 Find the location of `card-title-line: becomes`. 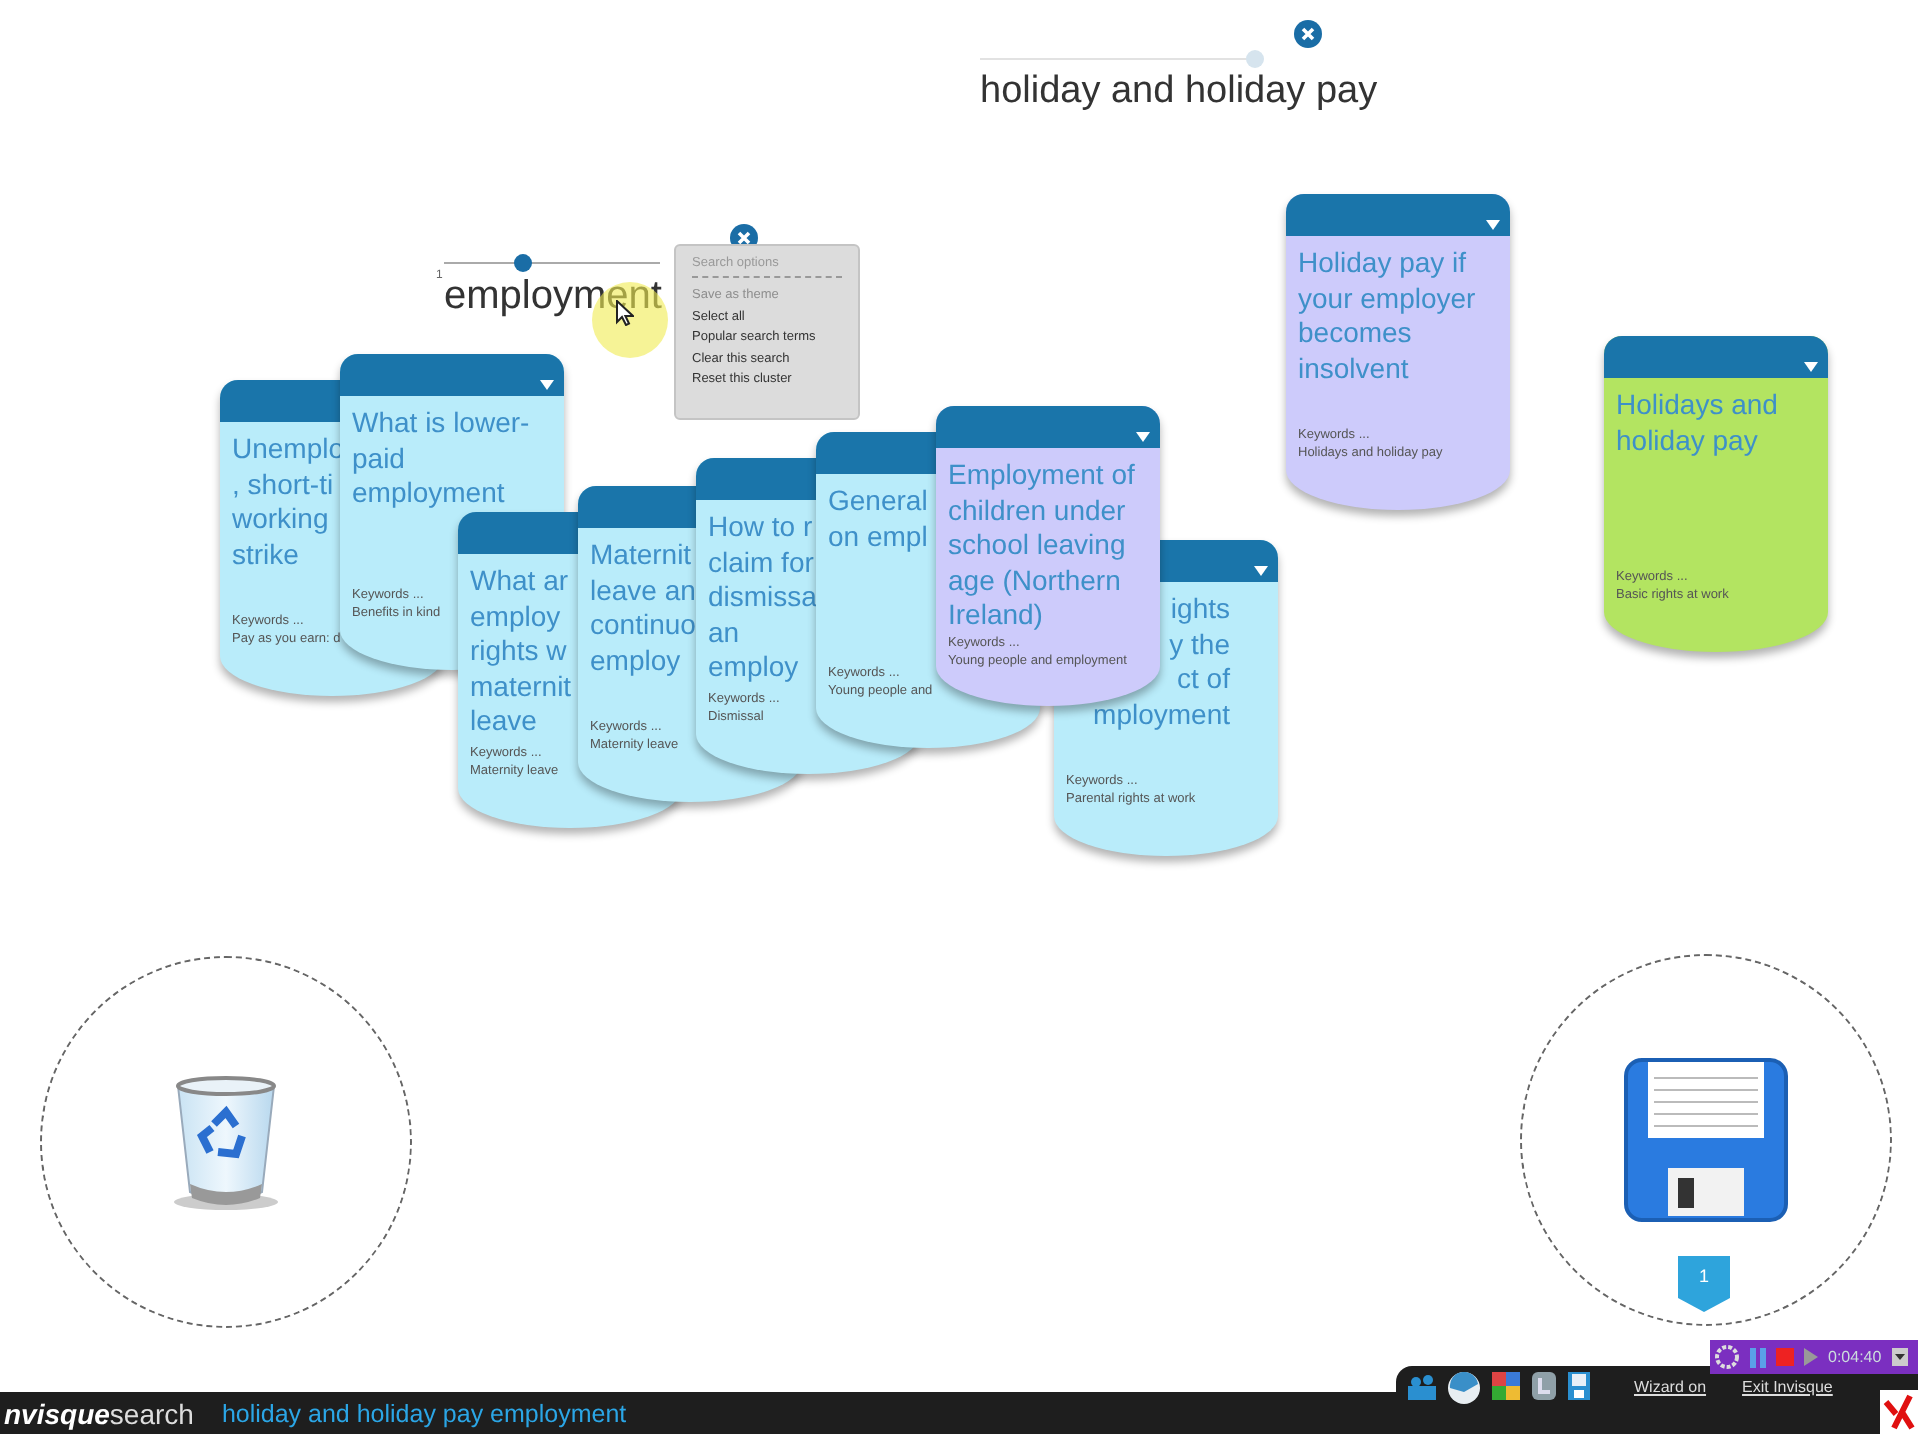

card-title-line: becomes is located at coordinates (1355, 333).